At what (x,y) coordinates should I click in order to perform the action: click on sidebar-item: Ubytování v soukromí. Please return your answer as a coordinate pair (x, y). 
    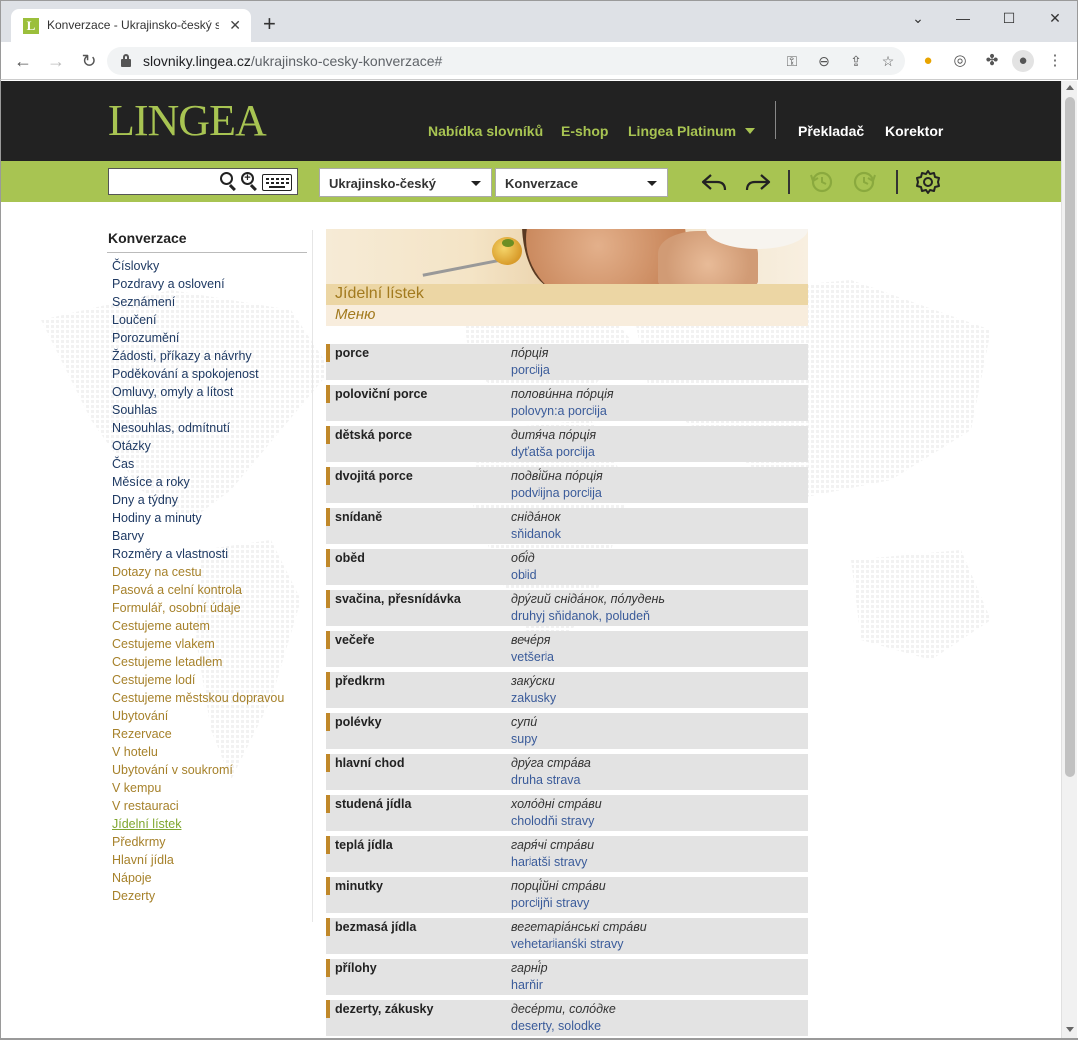
    Looking at the image, I should click on (207, 770).